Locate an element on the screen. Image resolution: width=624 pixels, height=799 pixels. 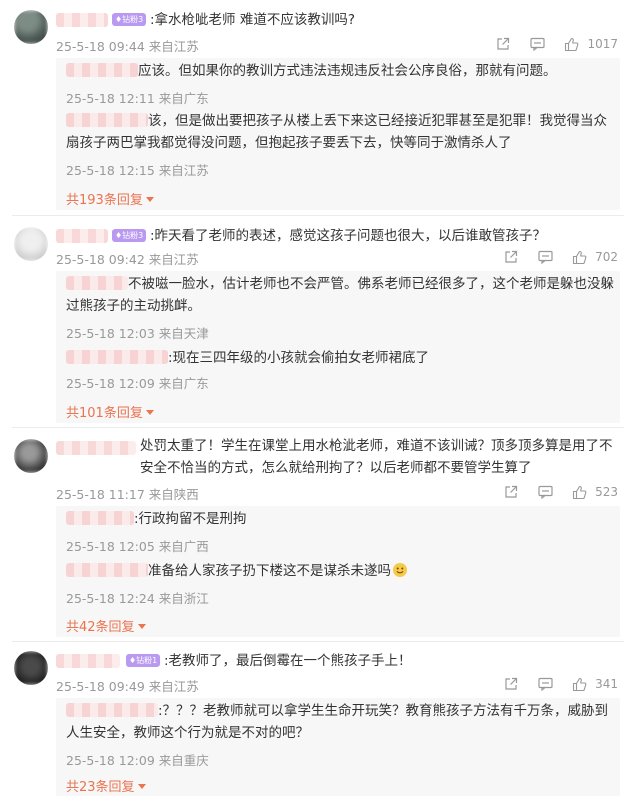
smile-emoji-icon is located at coordinates (400, 570).